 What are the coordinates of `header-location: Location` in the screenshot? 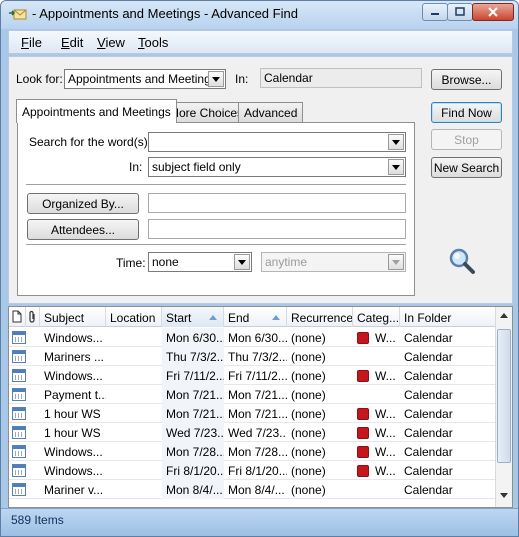 It's located at (134, 317).